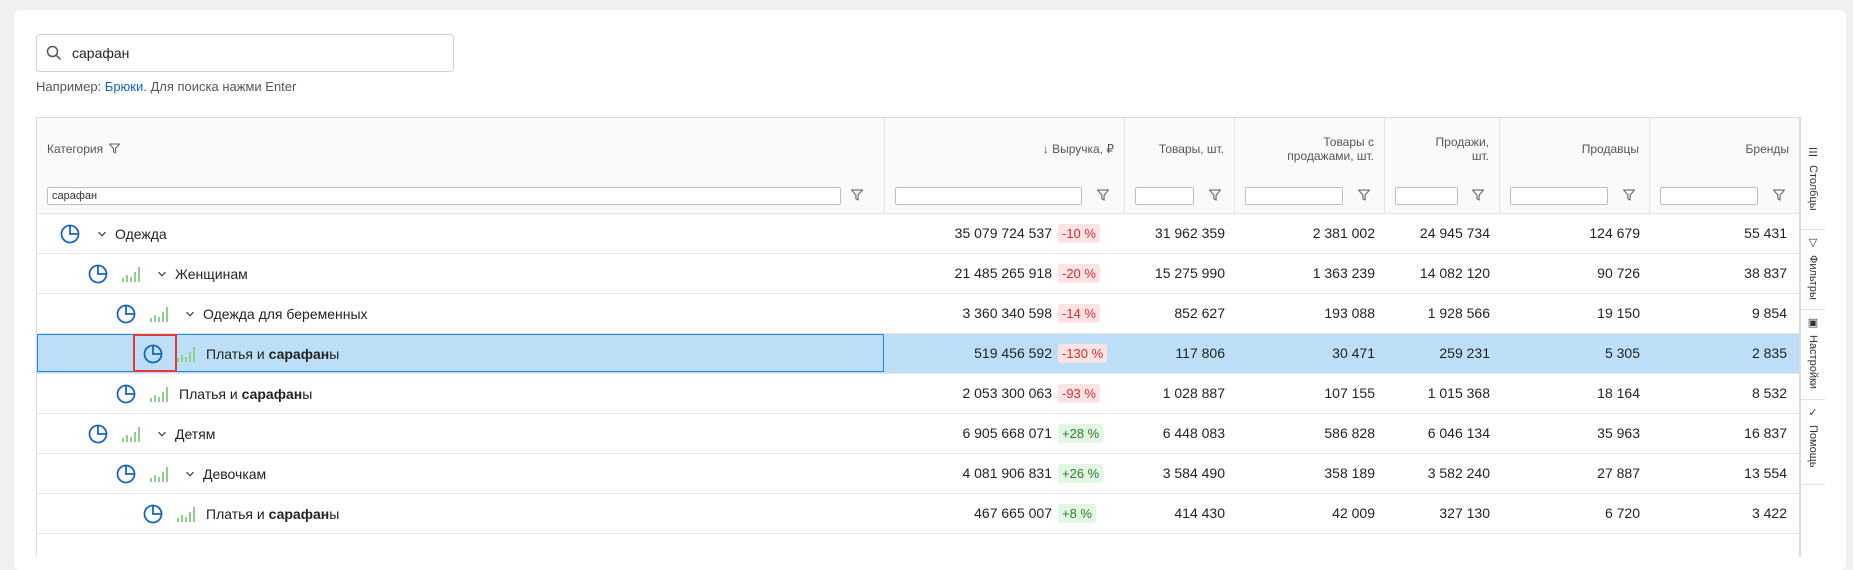 This screenshot has width=1853, height=570. I want to click on filter-cell-goods, so click(1180, 196).